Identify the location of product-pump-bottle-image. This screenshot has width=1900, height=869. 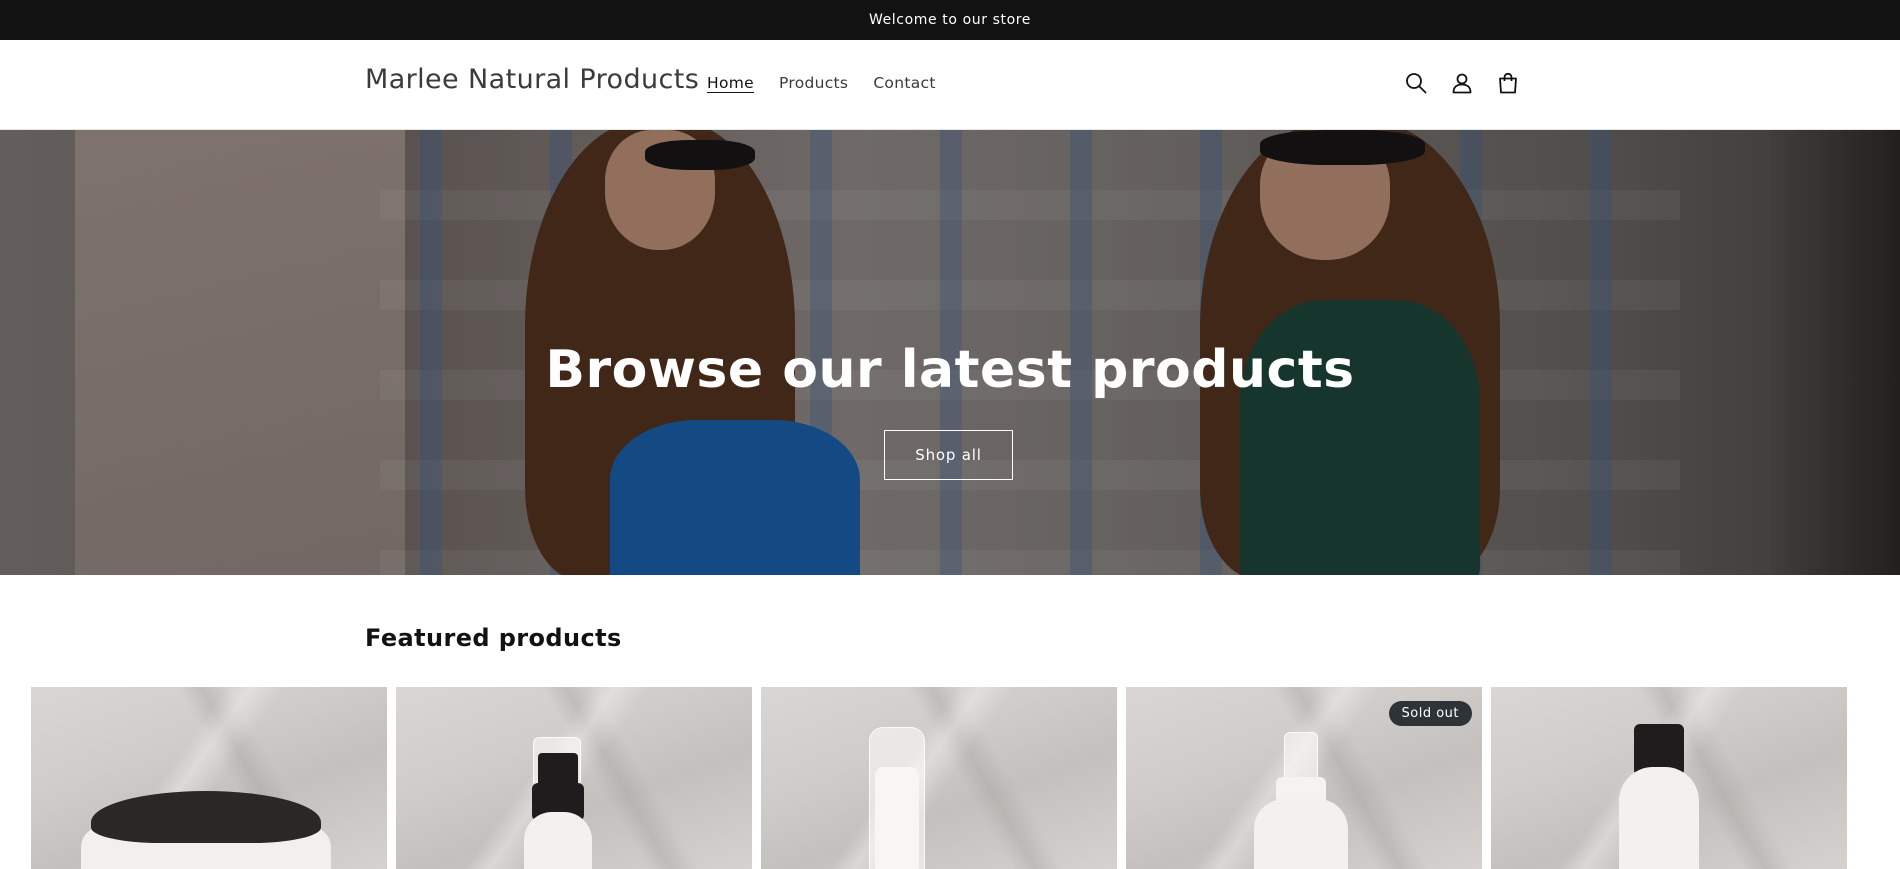
(574, 778).